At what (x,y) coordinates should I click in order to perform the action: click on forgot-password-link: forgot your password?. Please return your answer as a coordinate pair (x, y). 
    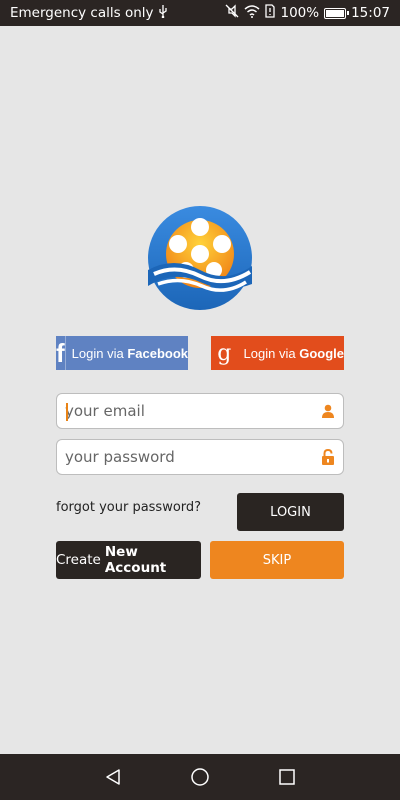
    Looking at the image, I should click on (128, 507).